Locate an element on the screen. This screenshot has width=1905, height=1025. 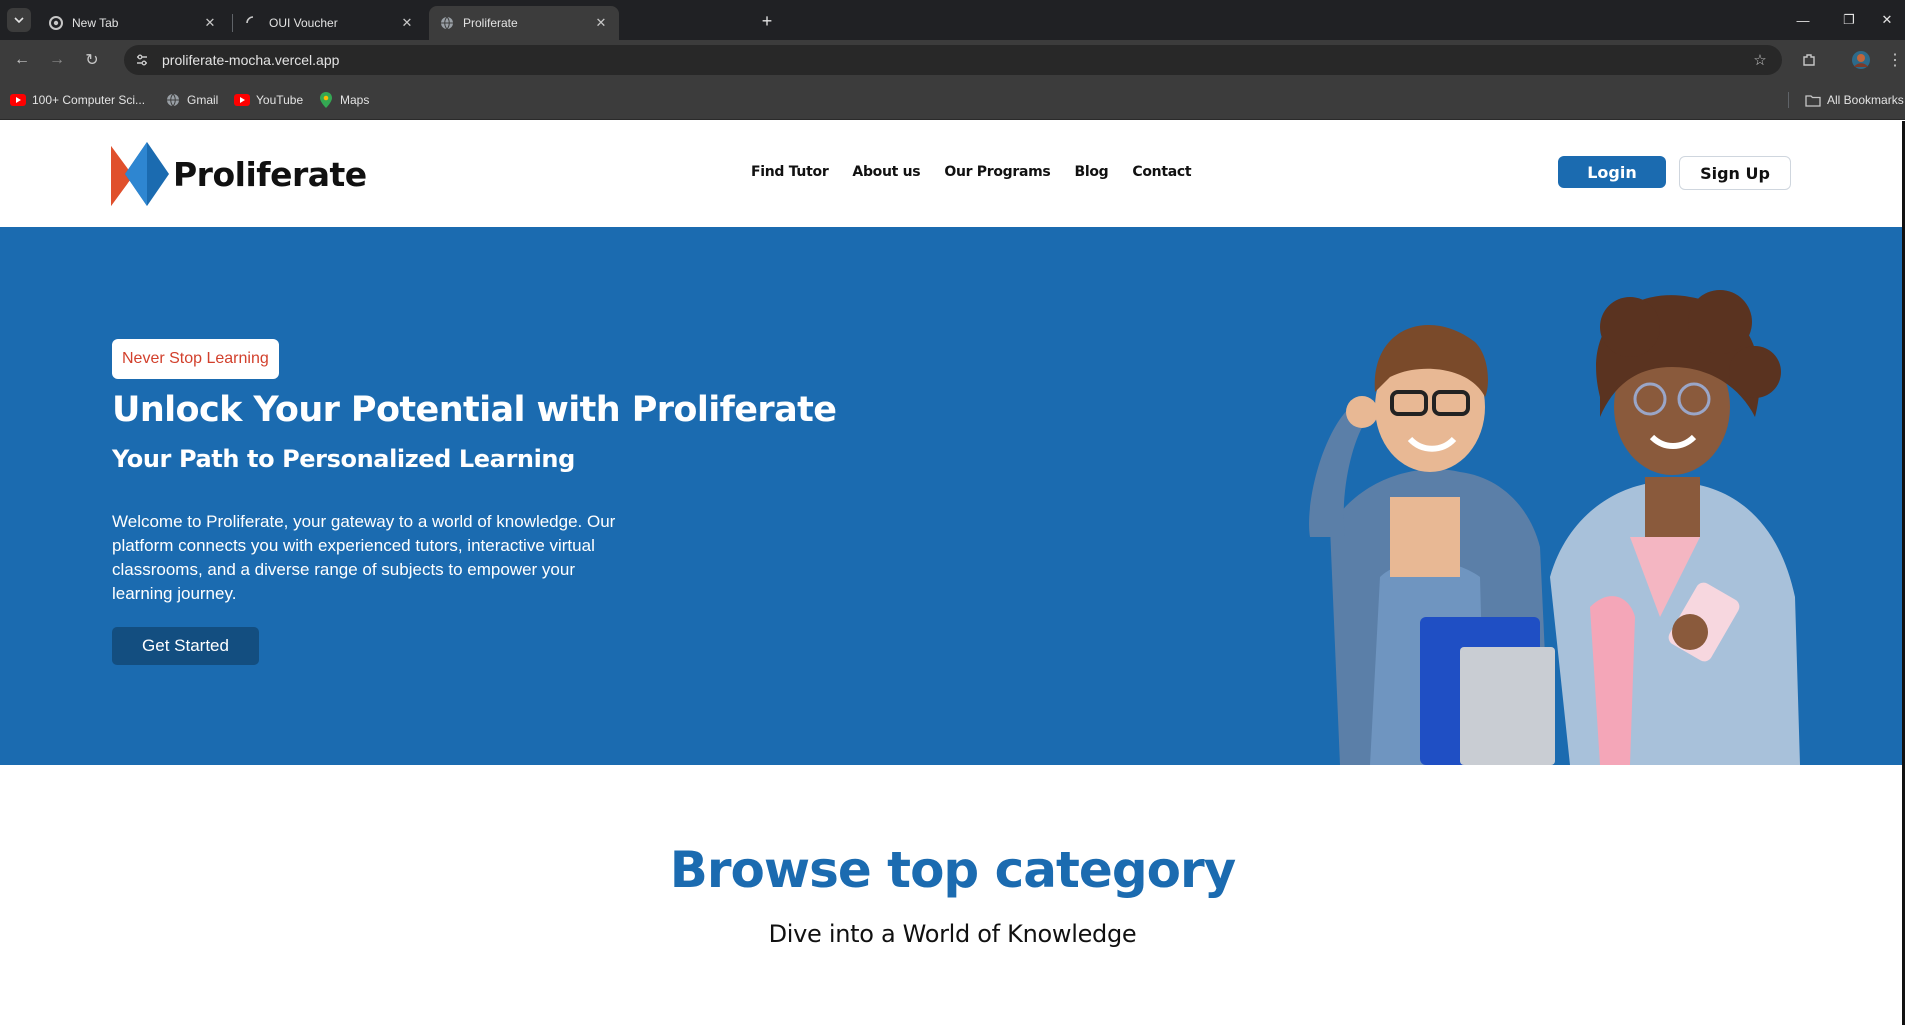
address-bar: proliferate-mocha.vercel.app ☆ is located at coordinates (953, 60).